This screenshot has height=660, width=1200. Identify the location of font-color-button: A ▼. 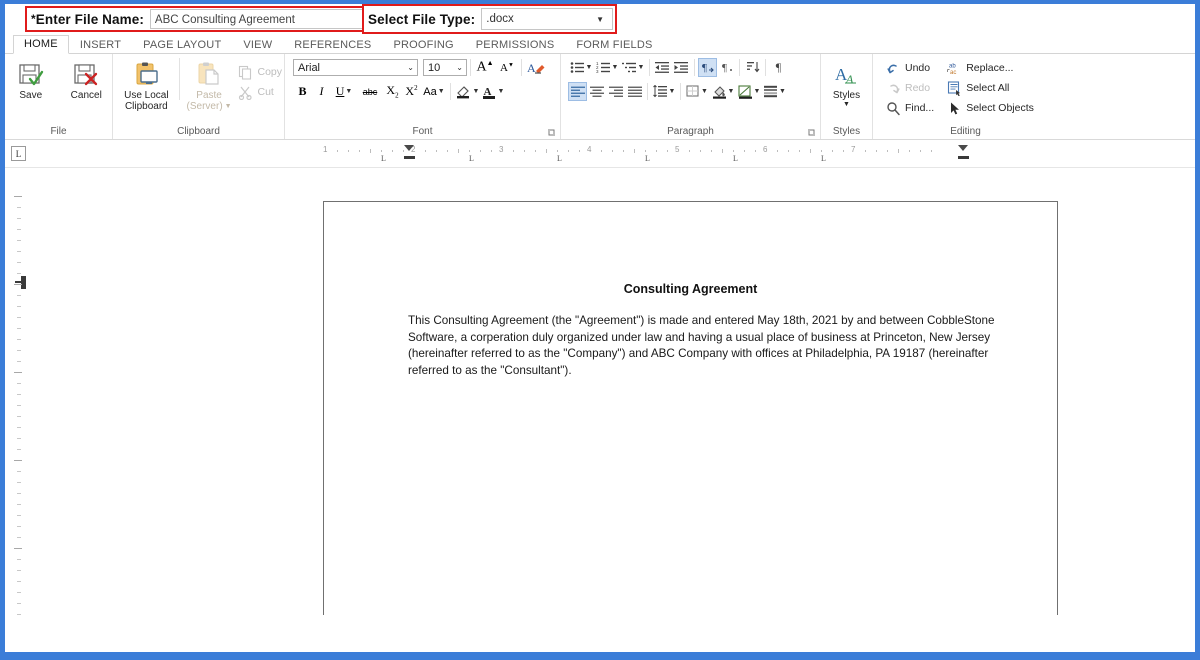
(493, 91).